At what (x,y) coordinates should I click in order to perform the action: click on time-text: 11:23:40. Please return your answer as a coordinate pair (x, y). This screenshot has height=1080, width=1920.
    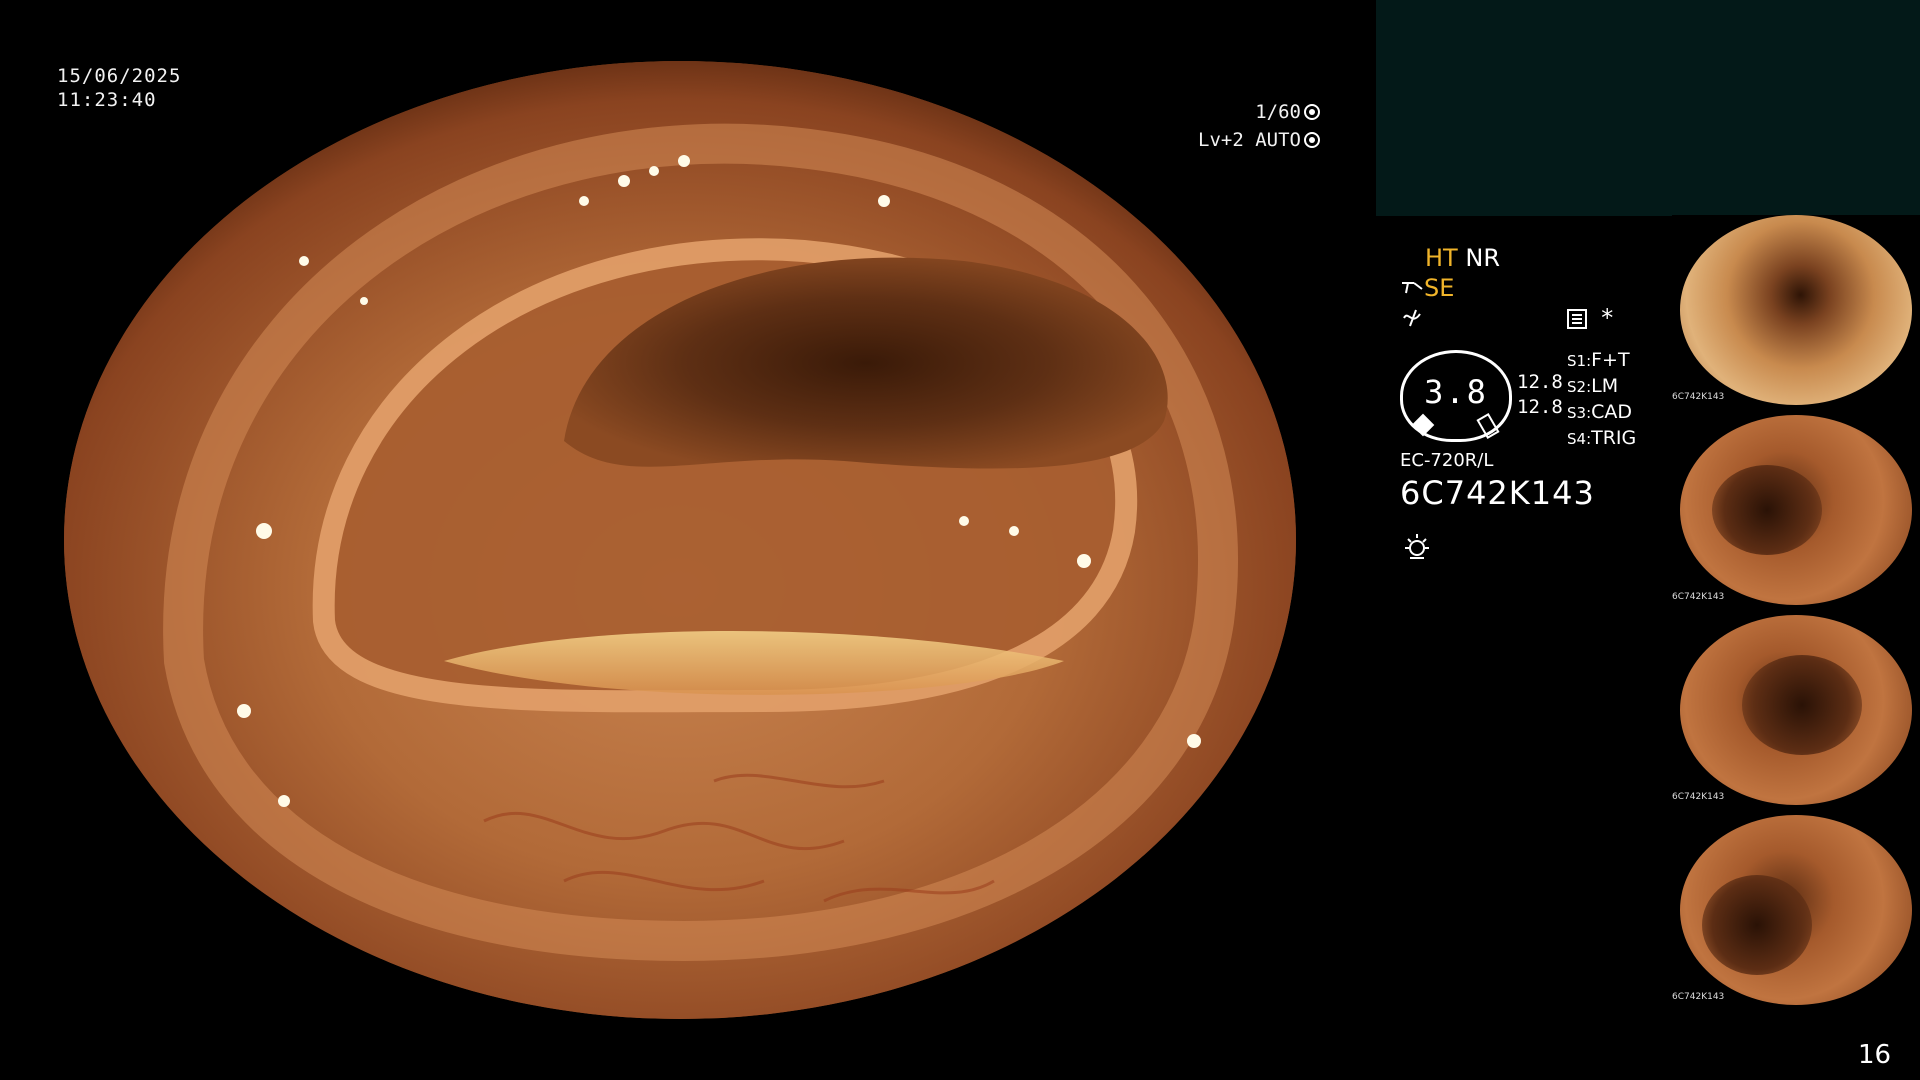
    Looking at the image, I should click on (107, 100).